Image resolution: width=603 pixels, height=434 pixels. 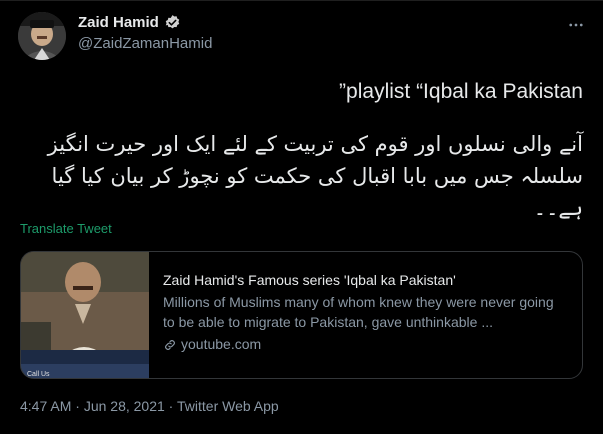 I want to click on author-block: Zaid Hamid @ZaidZamanHamid, so click(x=145, y=33).